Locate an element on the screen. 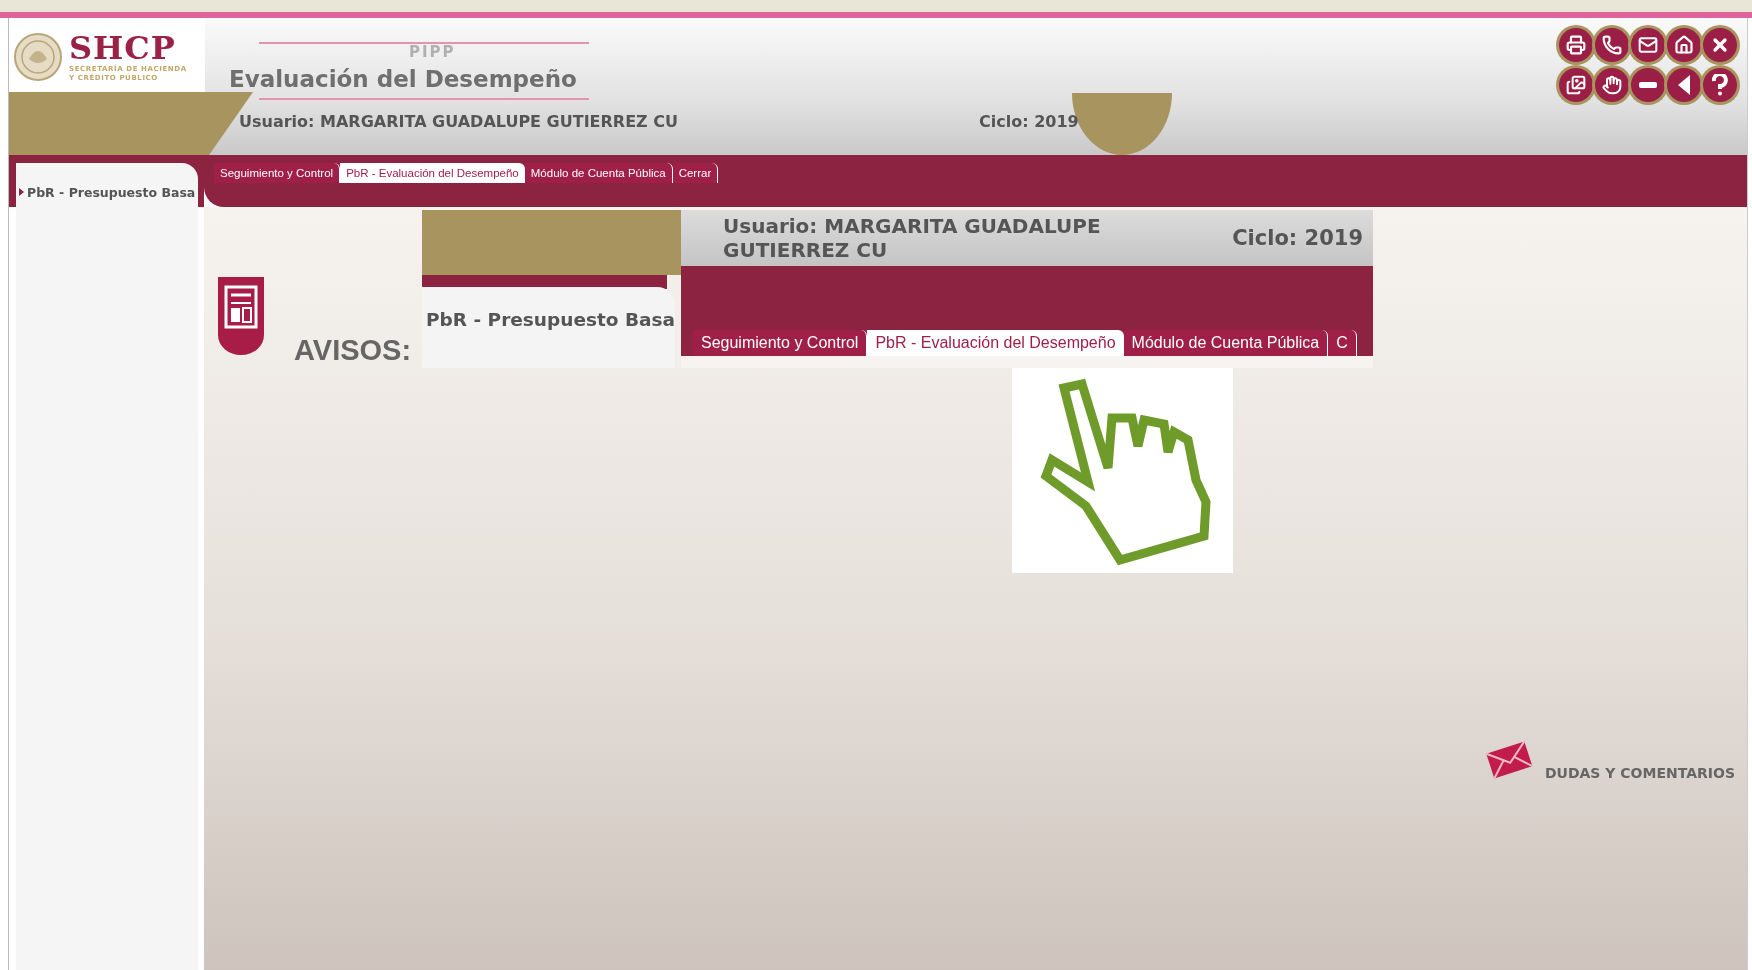 This screenshot has height=970, width=1752. bullet-arrow-icon is located at coordinates (21, 192).